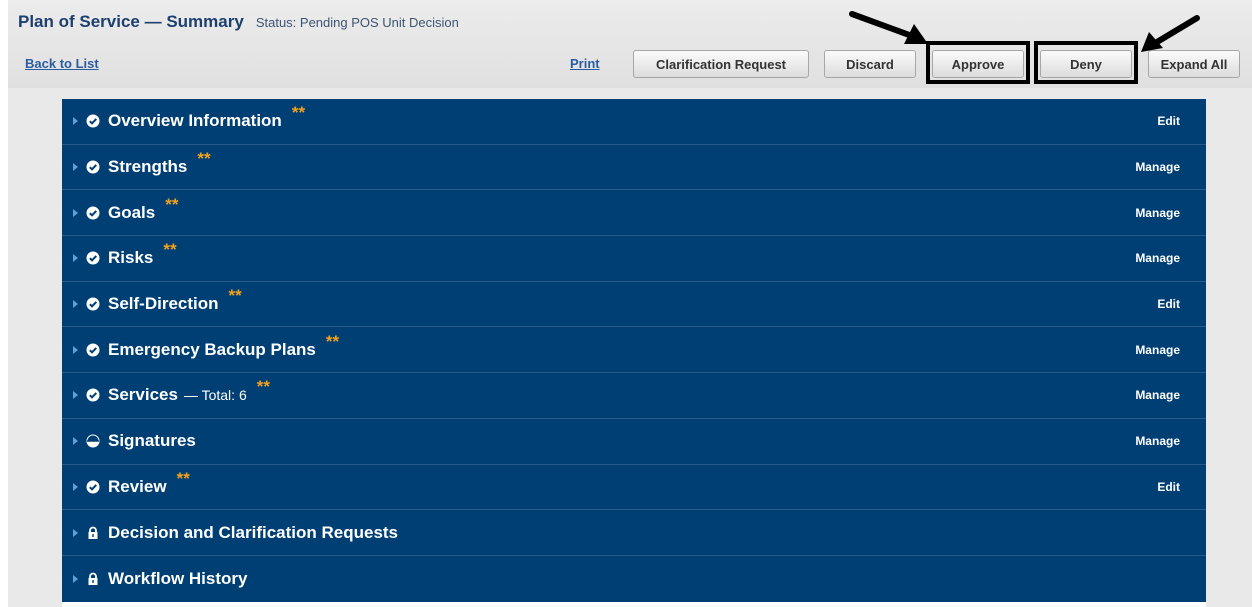 The width and height of the screenshot is (1252, 607). Describe the element at coordinates (634, 93) in the screenshot. I see `top-gutter` at that location.